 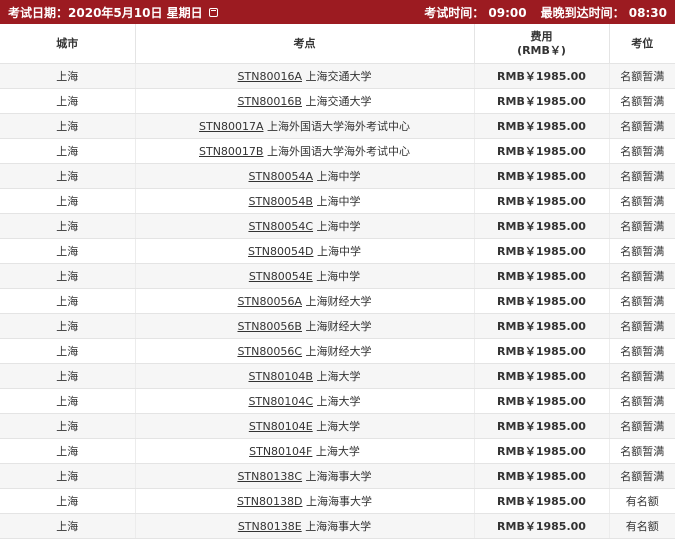 I want to click on venue-code-link: STN80056A, so click(x=270, y=301).